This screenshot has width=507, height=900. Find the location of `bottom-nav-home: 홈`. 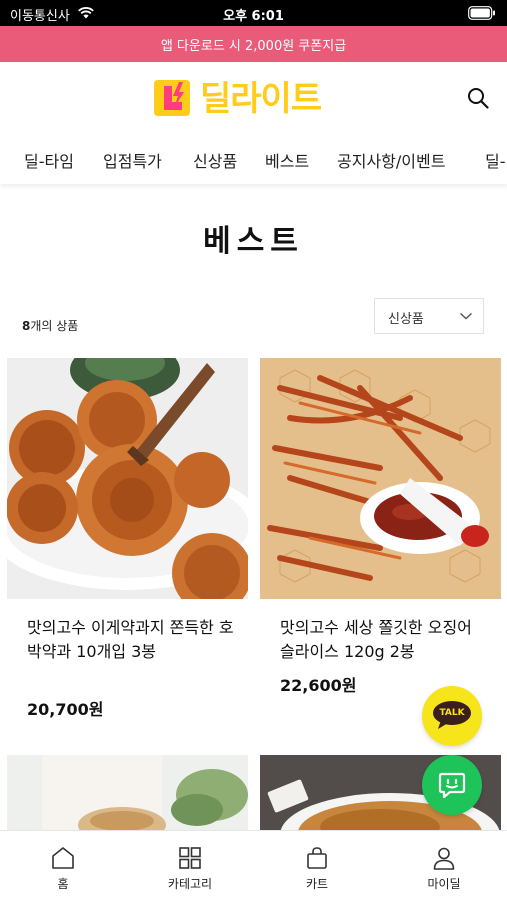

bottom-nav-home: 홈 is located at coordinates (63, 865).